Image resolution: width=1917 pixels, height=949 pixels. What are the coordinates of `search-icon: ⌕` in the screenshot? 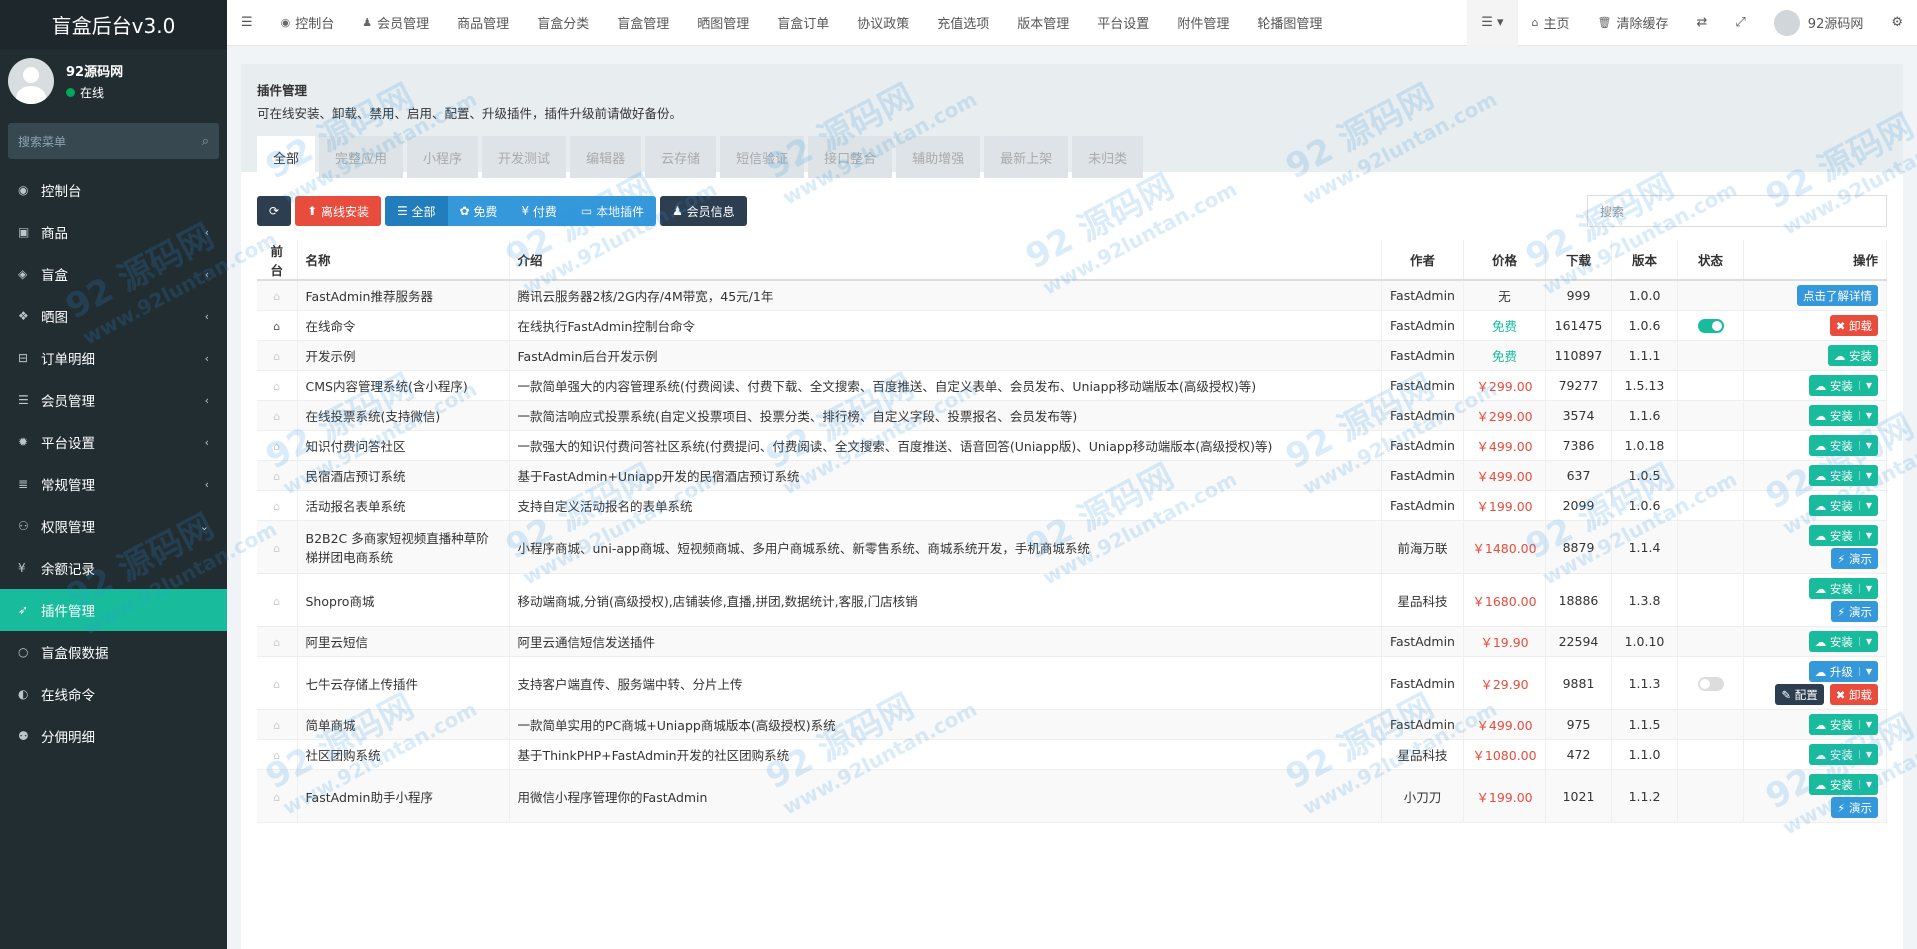 It's located at (205, 141).